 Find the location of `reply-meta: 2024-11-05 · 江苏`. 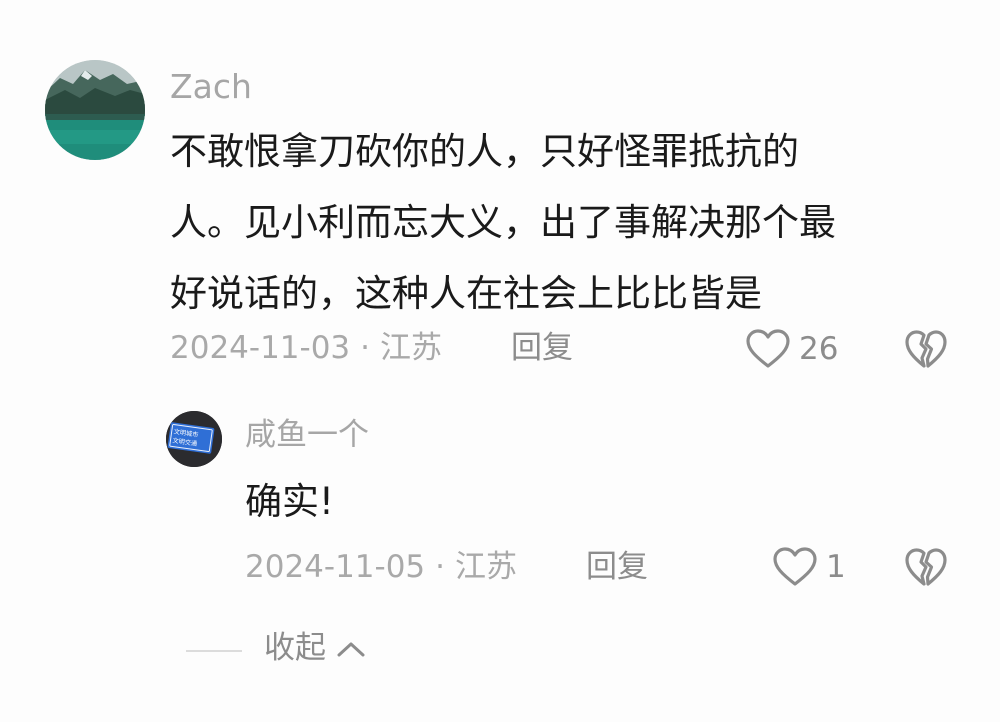

reply-meta: 2024-11-05 · 江苏 is located at coordinates (381, 567).